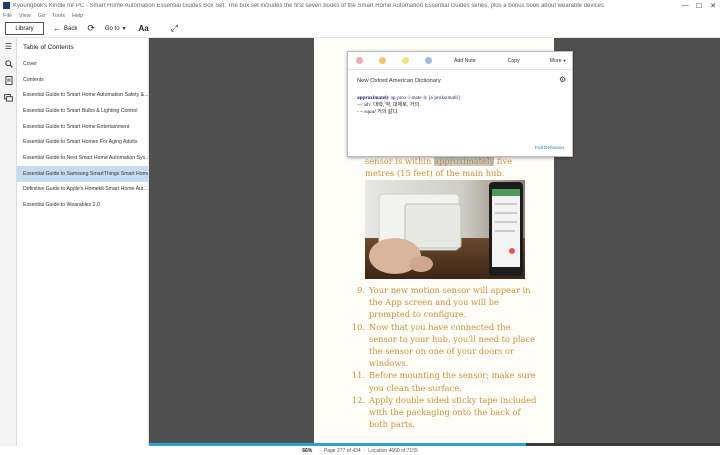 This screenshot has height=455, width=720. What do you see at coordinates (8, 80) in the screenshot?
I see `notebook-icon` at bounding box center [8, 80].